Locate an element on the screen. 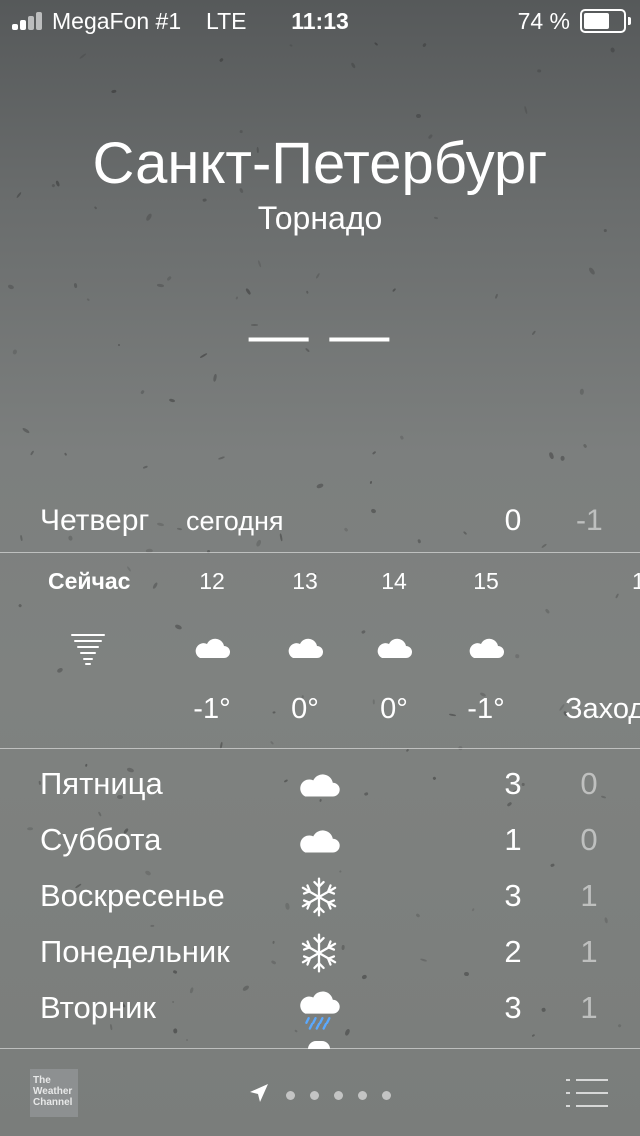 This screenshot has width=640, height=1136. hourly-time: 14 is located at coordinates (394, 581).